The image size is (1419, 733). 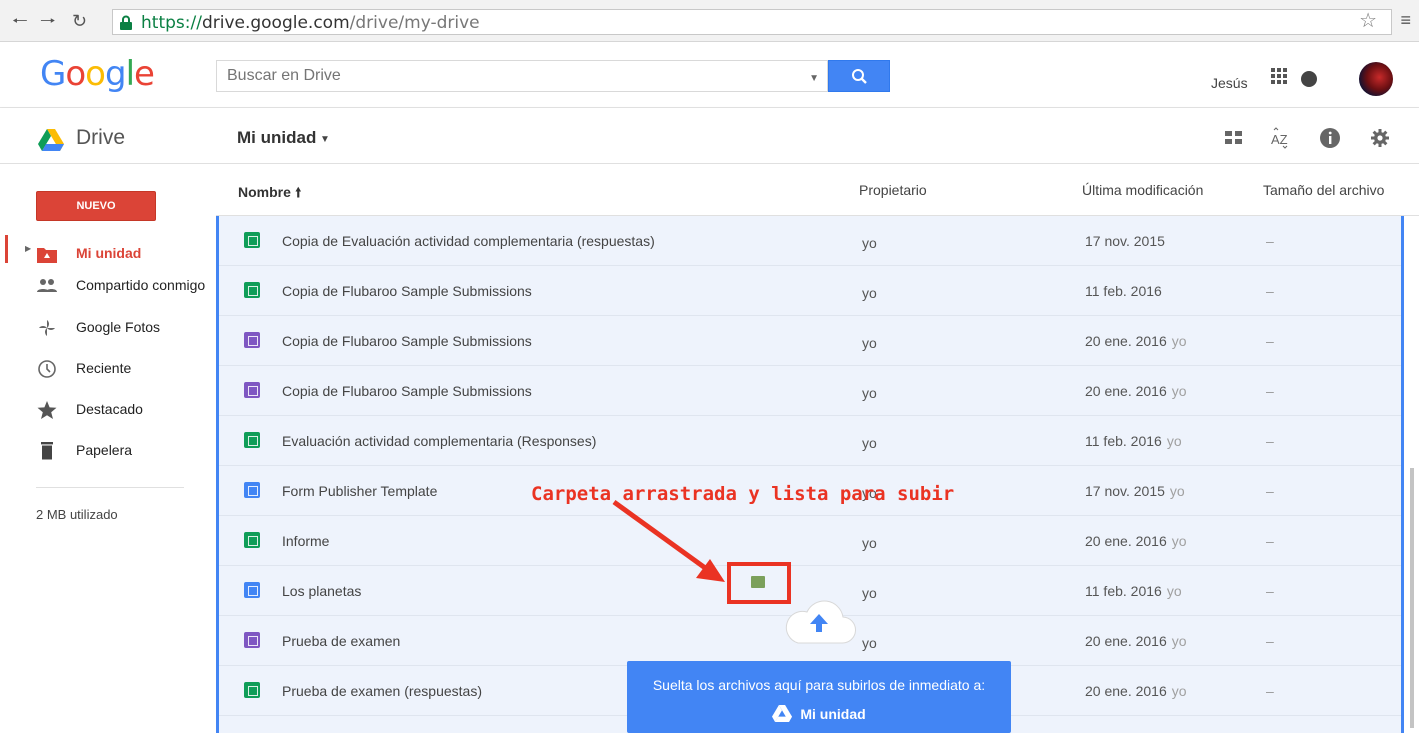 I want to click on new-button: NUEVO, so click(x=96, y=206).